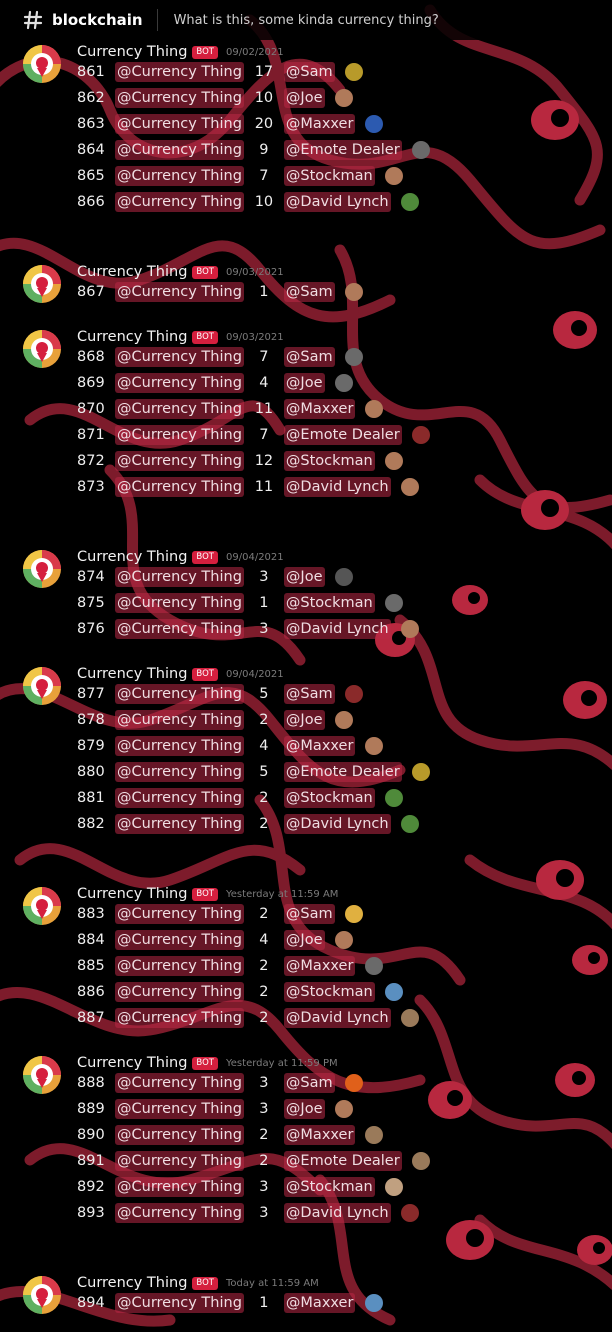 Image resolution: width=612 pixels, height=1332 pixels. I want to click on message-line: 886 @Currency Thing 2 @Stockman, so click(240, 992).